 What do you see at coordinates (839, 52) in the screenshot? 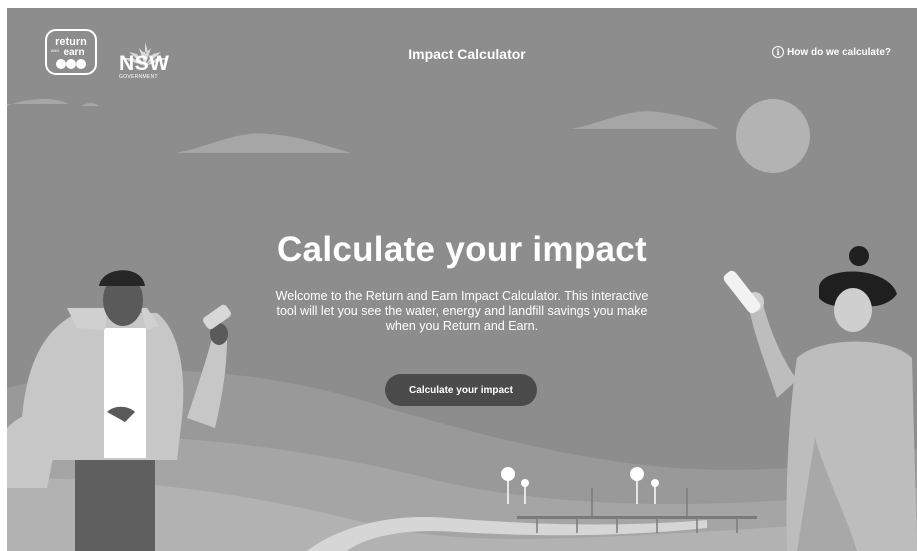
I see `how-we-calculate-label: How do we calculate?` at bounding box center [839, 52].